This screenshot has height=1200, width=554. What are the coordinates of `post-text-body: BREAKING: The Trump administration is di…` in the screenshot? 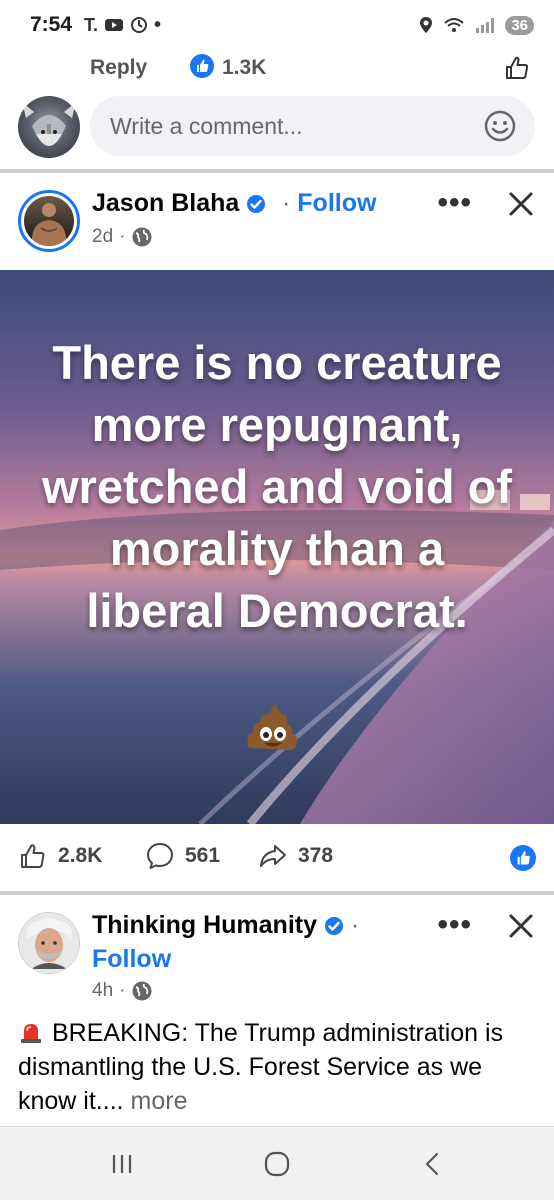 It's located at (261, 1067).